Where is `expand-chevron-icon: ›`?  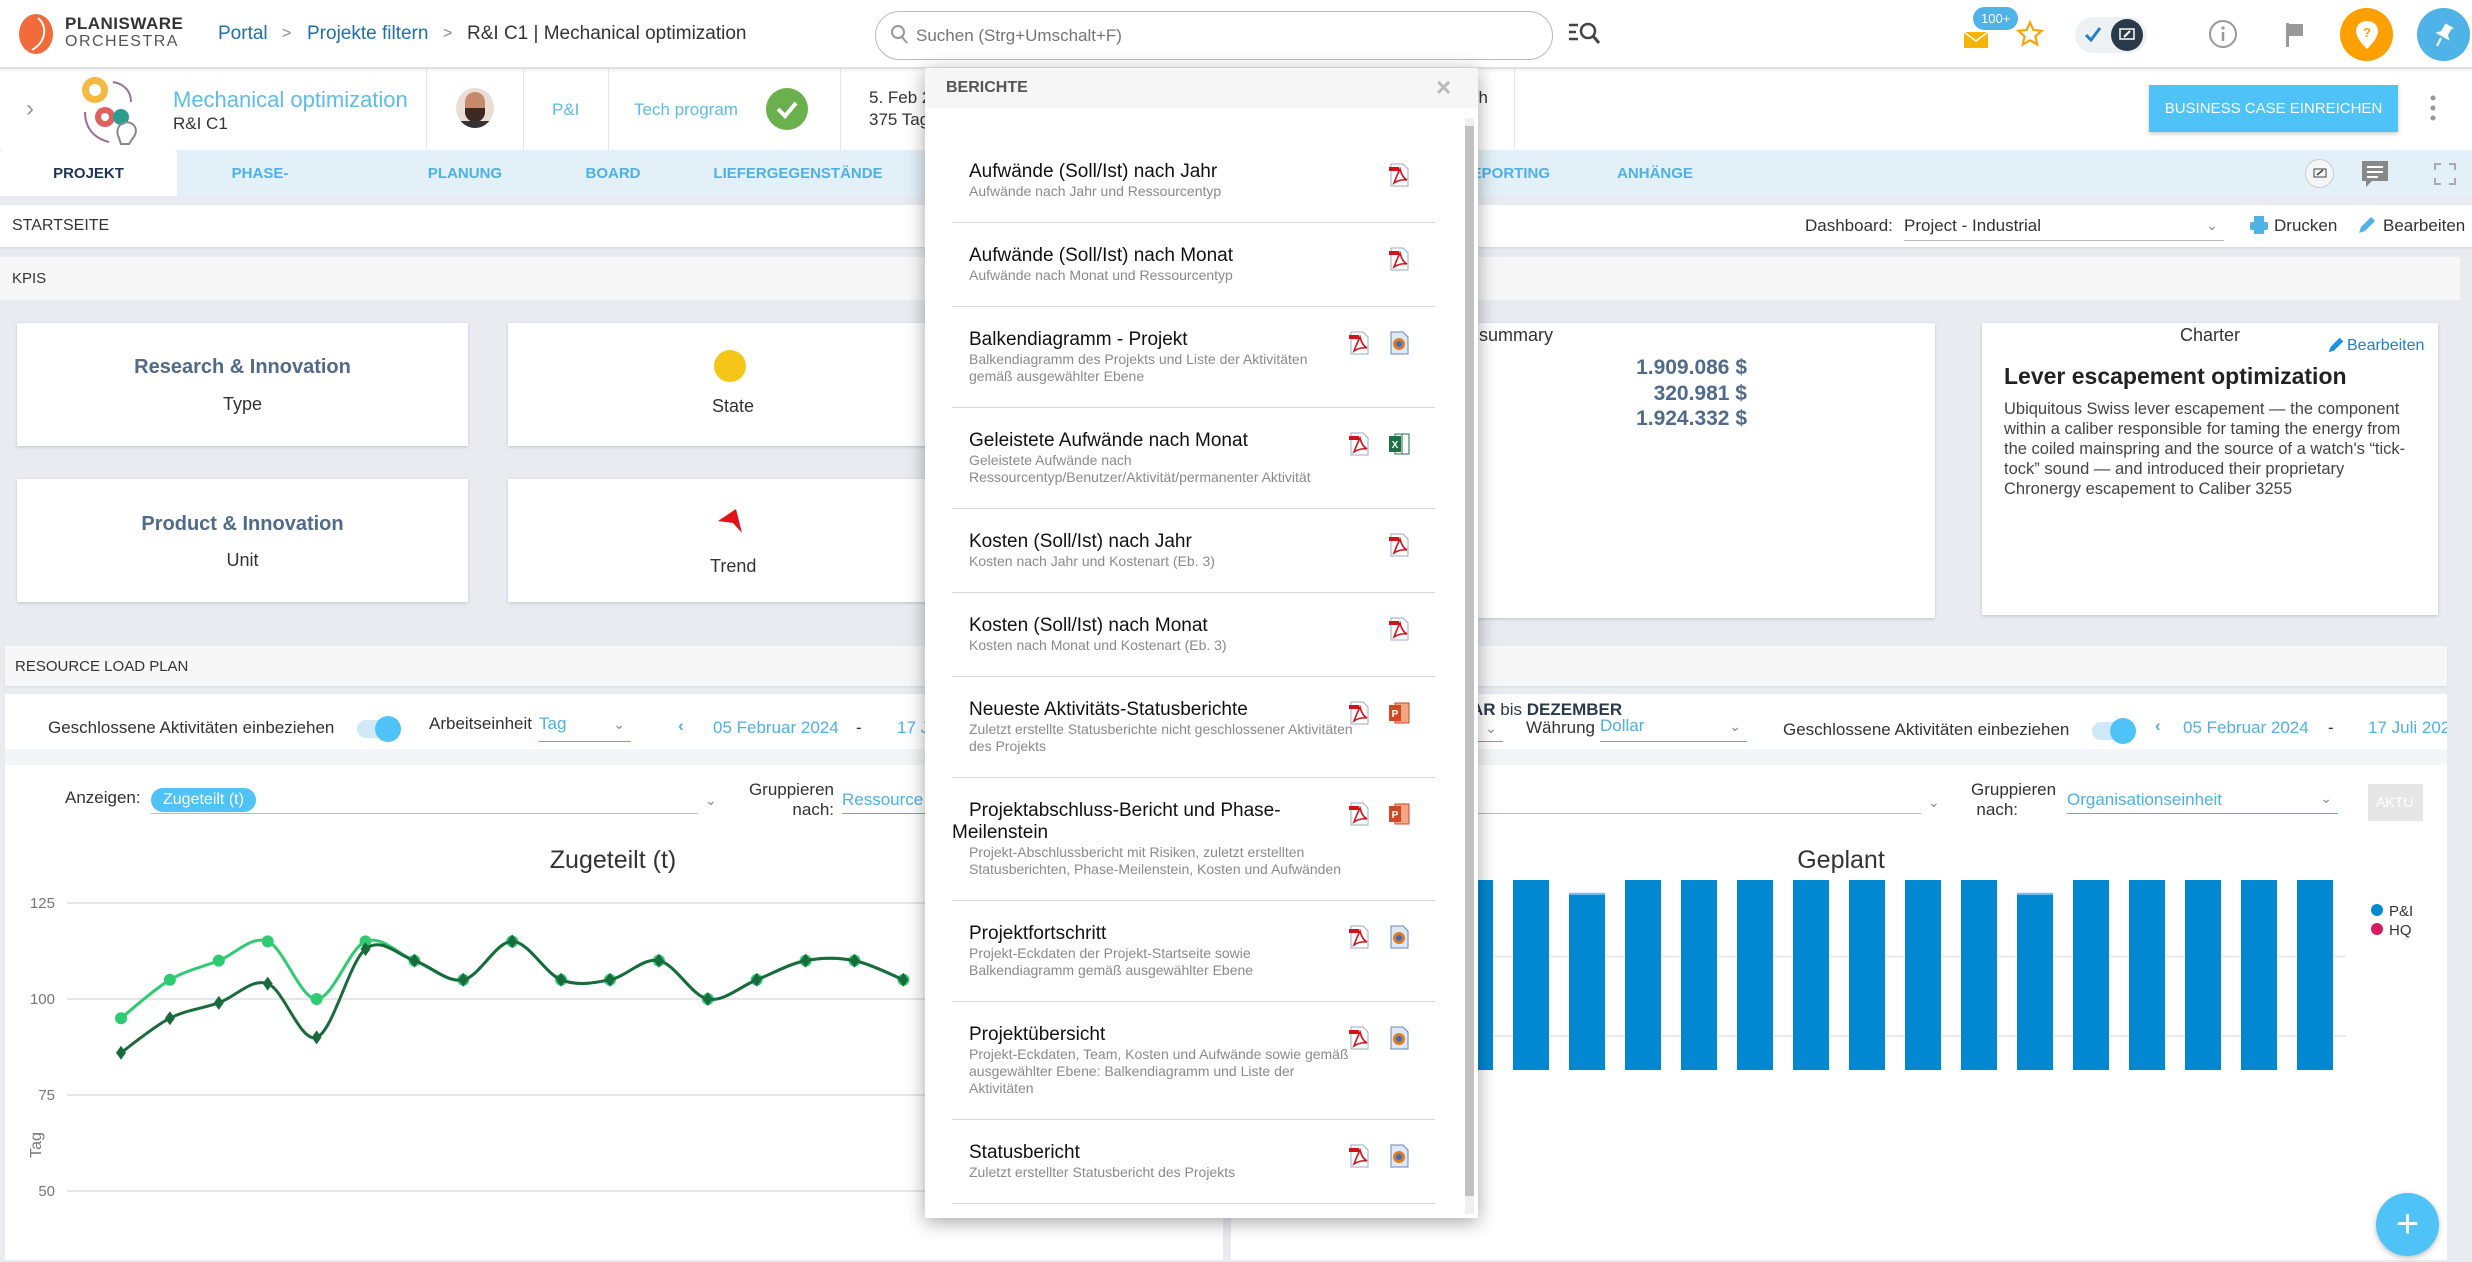
expand-chevron-icon: › is located at coordinates (30, 109).